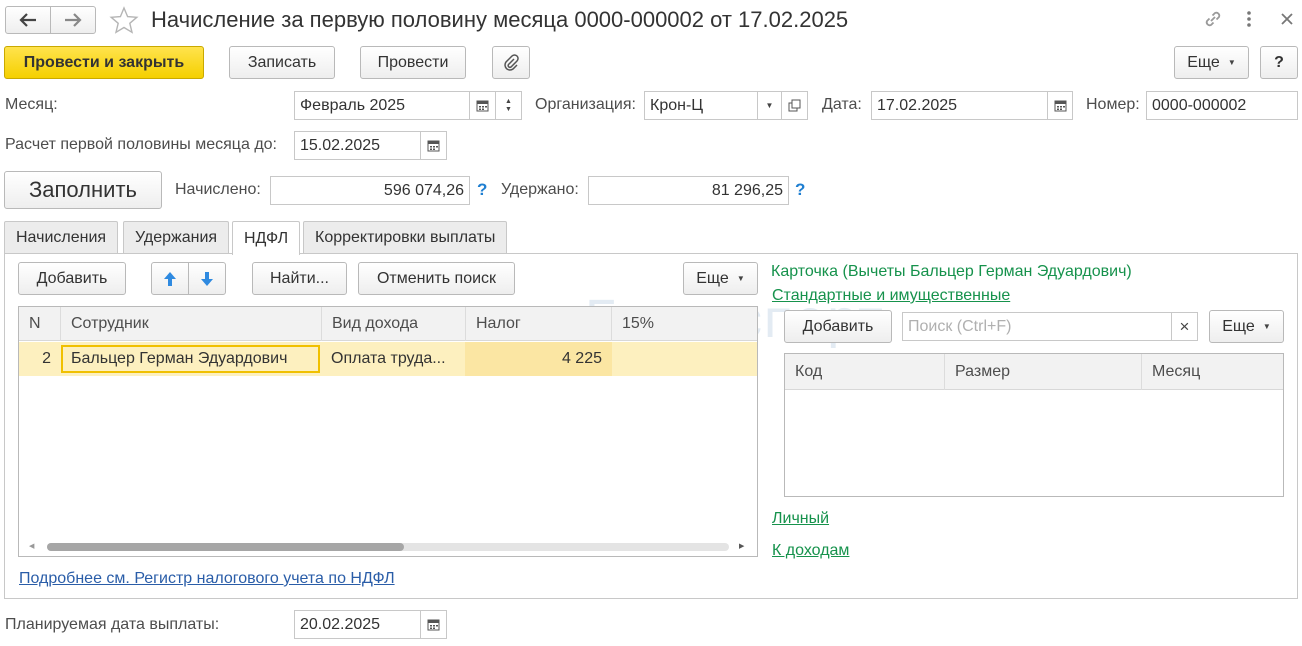 This screenshot has width=1302, height=646. What do you see at coordinates (838, 326) in the screenshot?
I see `card-add-button: Добавить` at bounding box center [838, 326].